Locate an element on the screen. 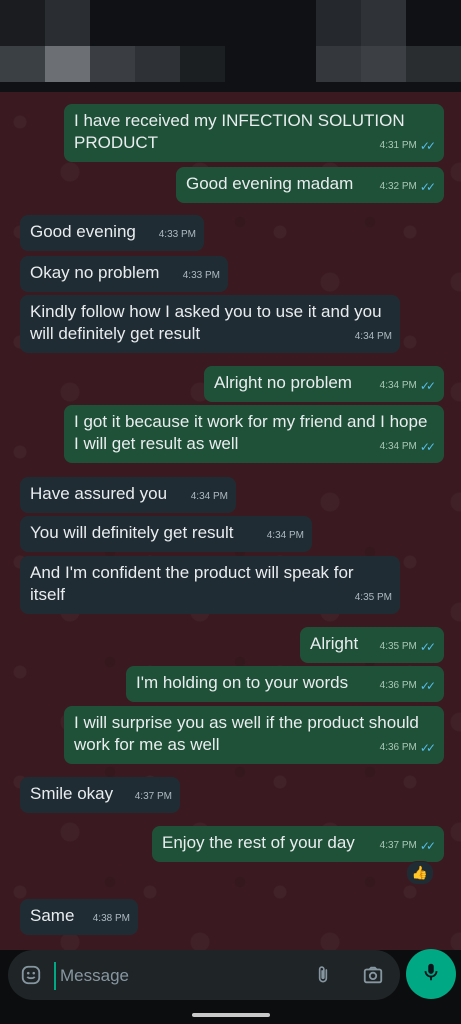 Image resolution: width=461 pixels, height=1024 pixels. message-meta: 4:37 PM ✓✓ is located at coordinates (408, 846).